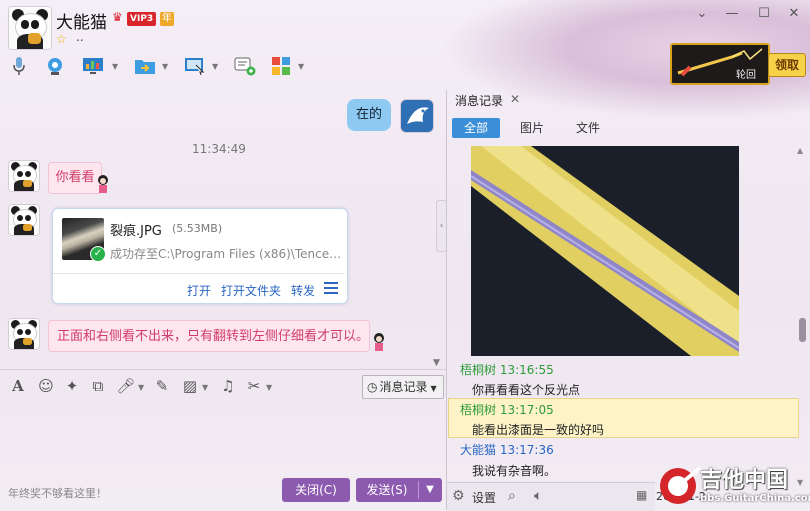 The width and height of the screenshot is (810, 511). What do you see at coordinates (162, 386) in the screenshot?
I see `edit-icon: ✎` at bounding box center [162, 386].